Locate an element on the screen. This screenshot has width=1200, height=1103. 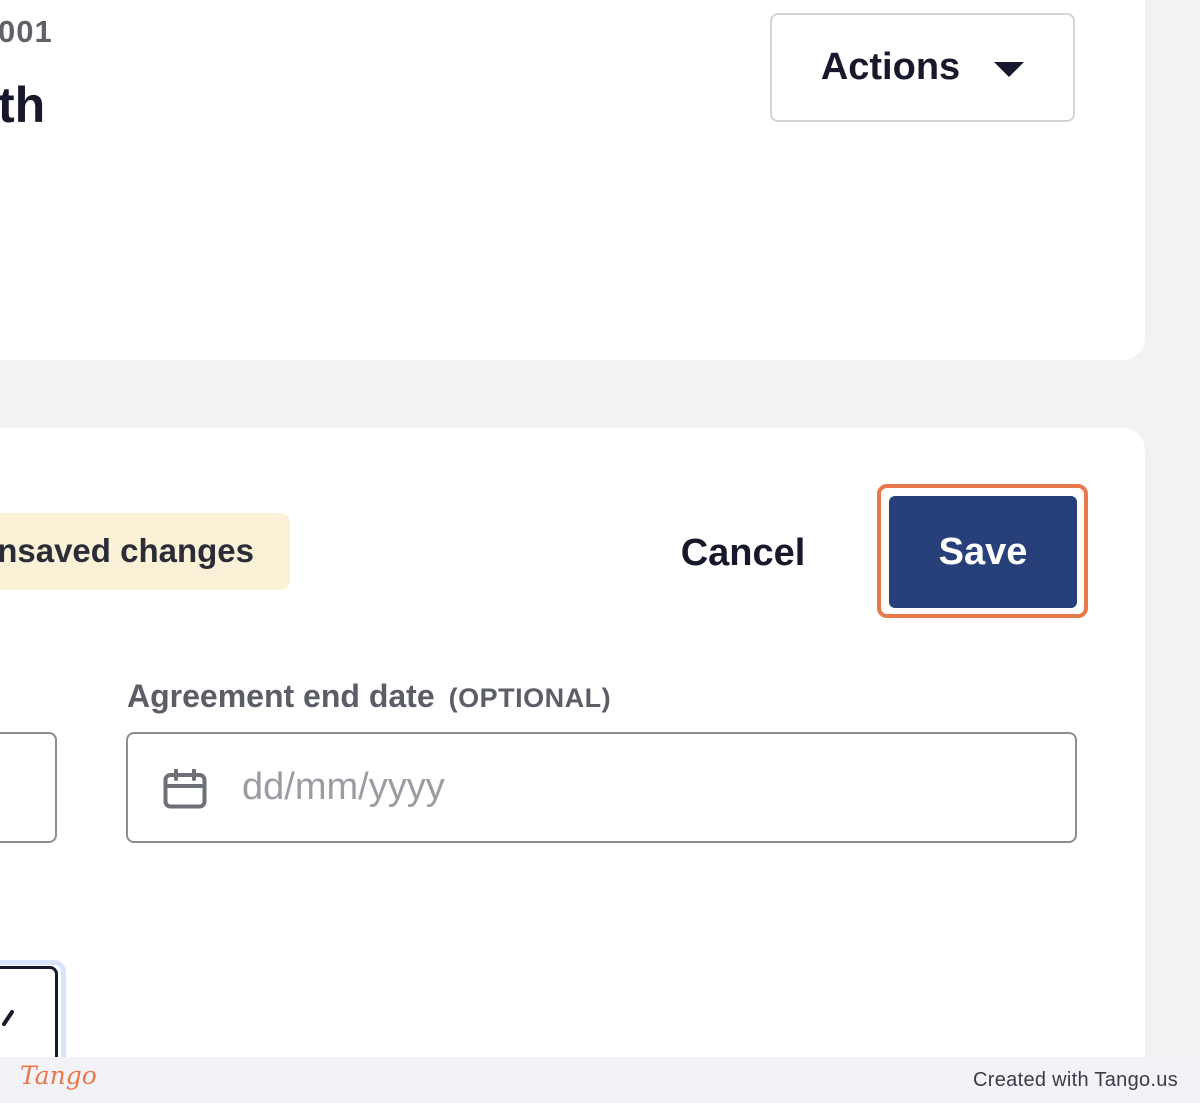
unsaved-changes-badge: Unsaved changes is located at coordinates (145, 551).